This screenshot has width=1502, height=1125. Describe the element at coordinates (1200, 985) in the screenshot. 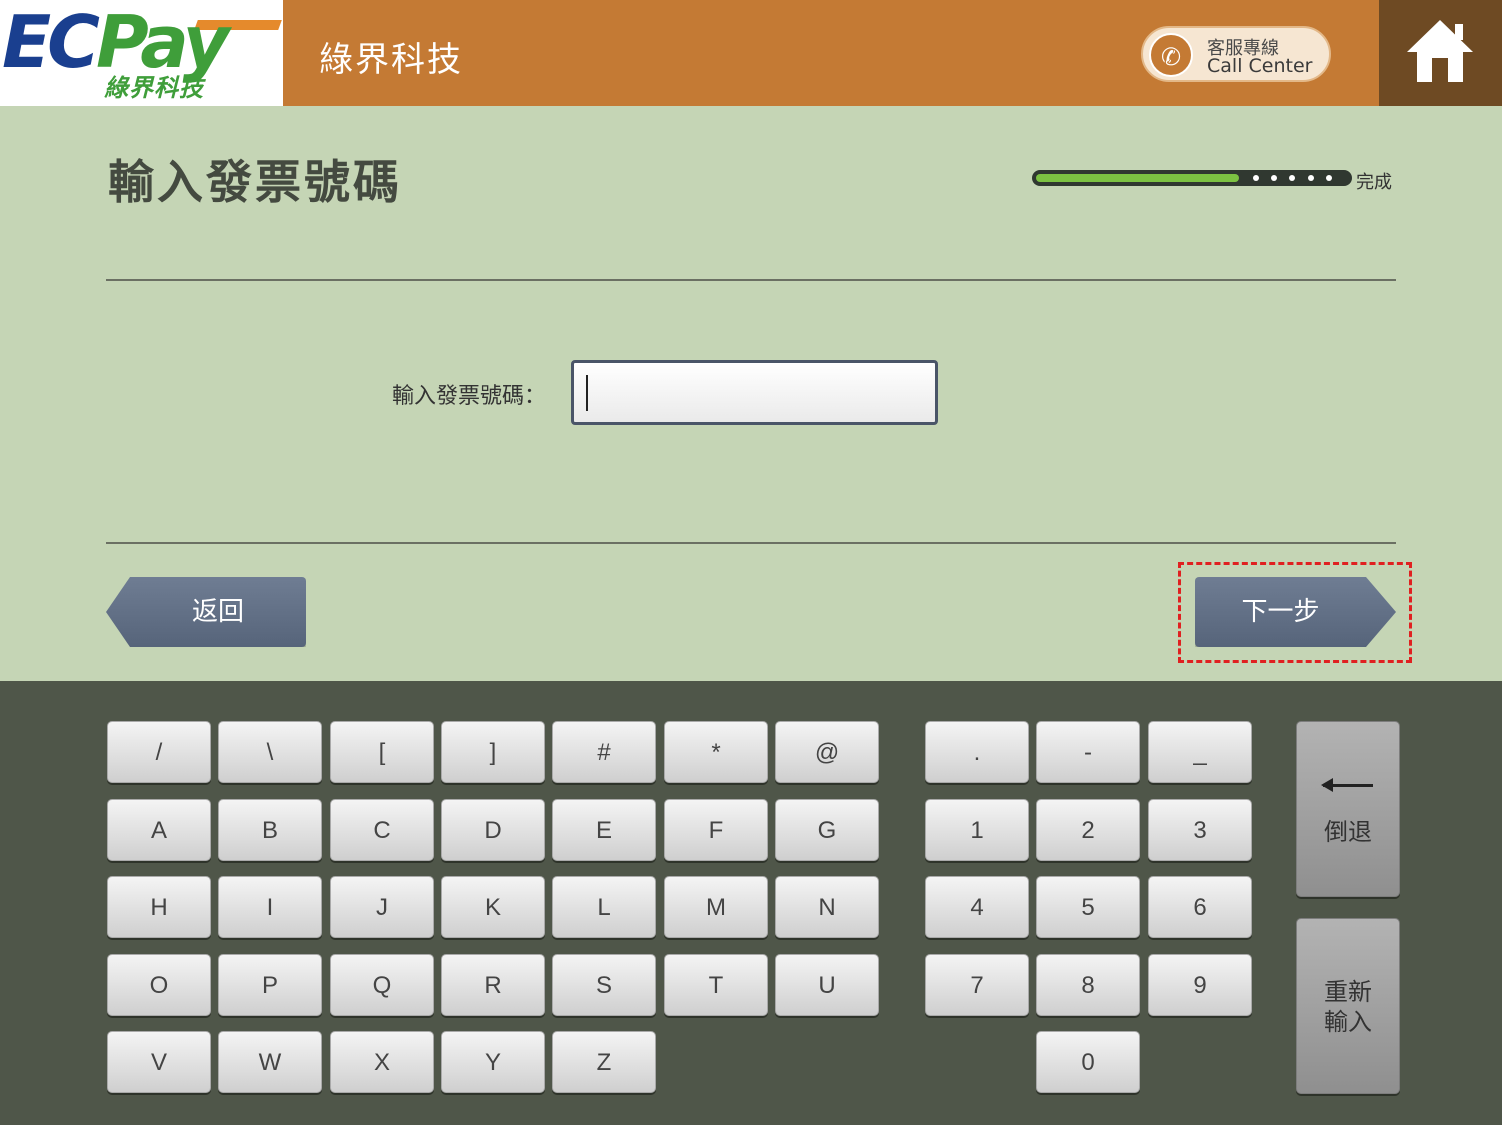

I see `key-9: 9` at that location.